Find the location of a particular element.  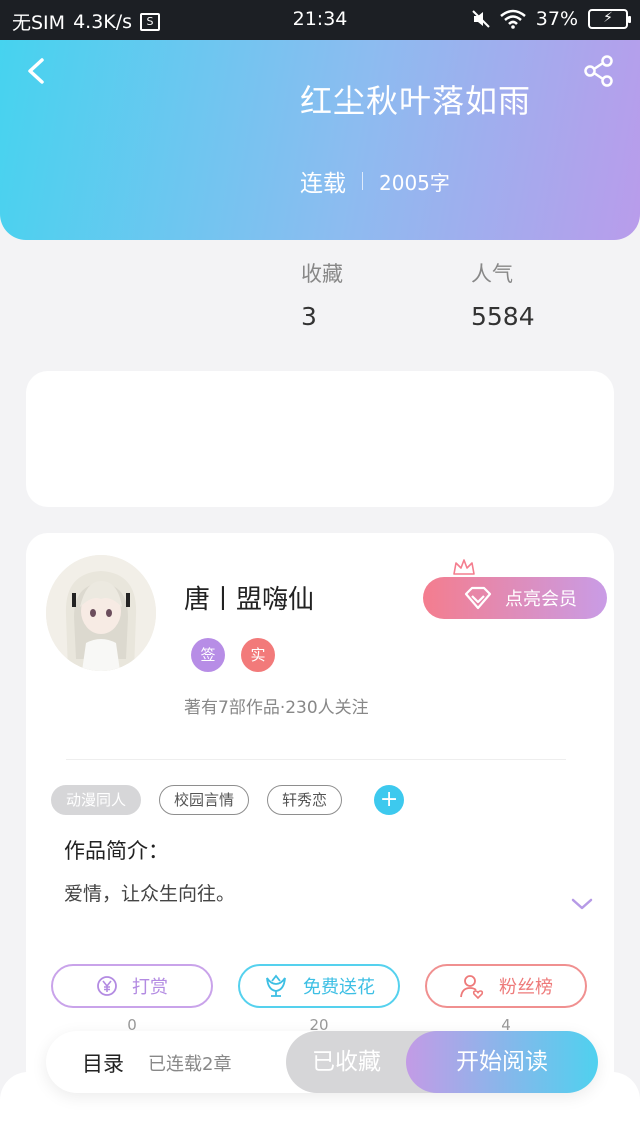

tag-item: 轩秀恋 is located at coordinates (305, 800).